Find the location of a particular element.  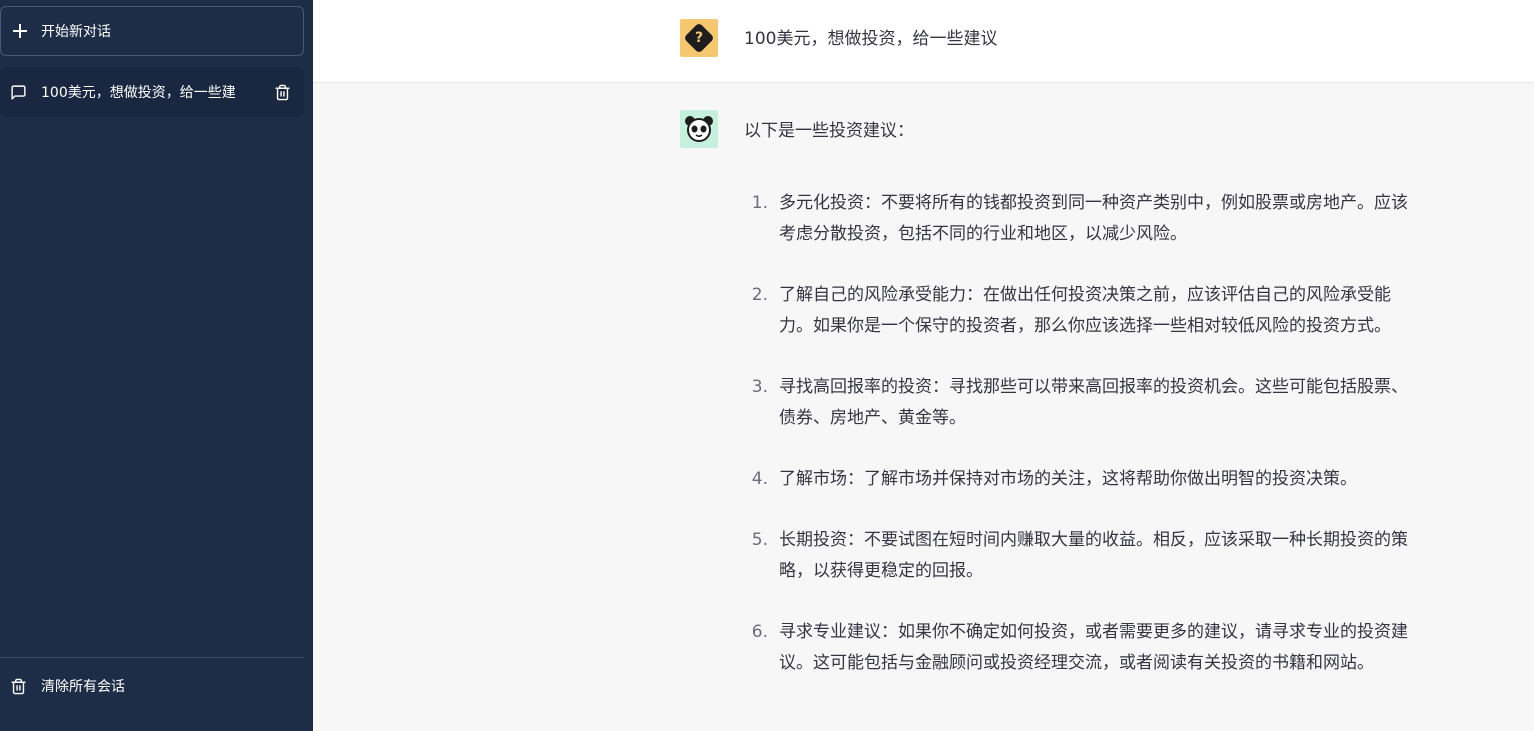

assistant-avatar is located at coordinates (699, 129).